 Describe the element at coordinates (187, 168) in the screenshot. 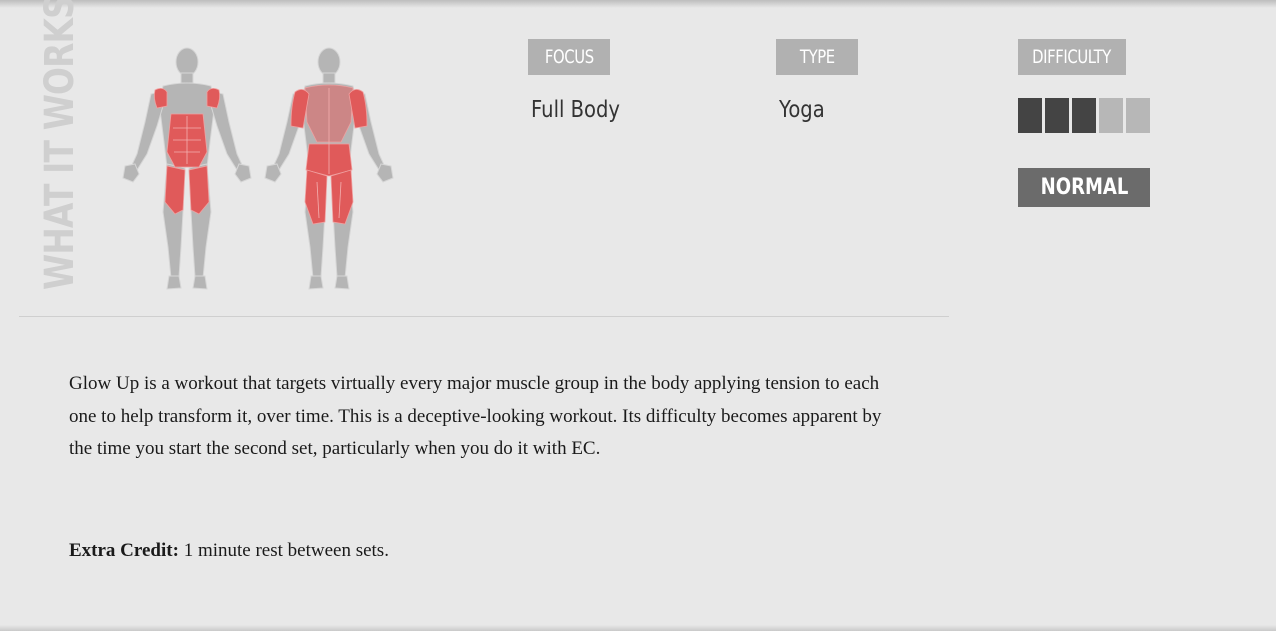

I see `muscle-figure-front-icon` at that location.